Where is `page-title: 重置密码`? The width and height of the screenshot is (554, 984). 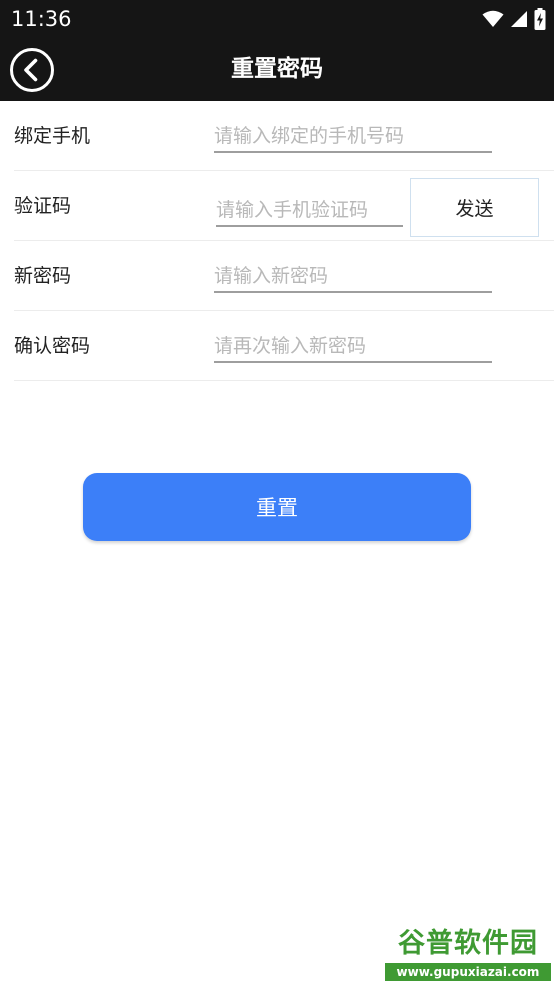 page-title: 重置密码 is located at coordinates (277, 69).